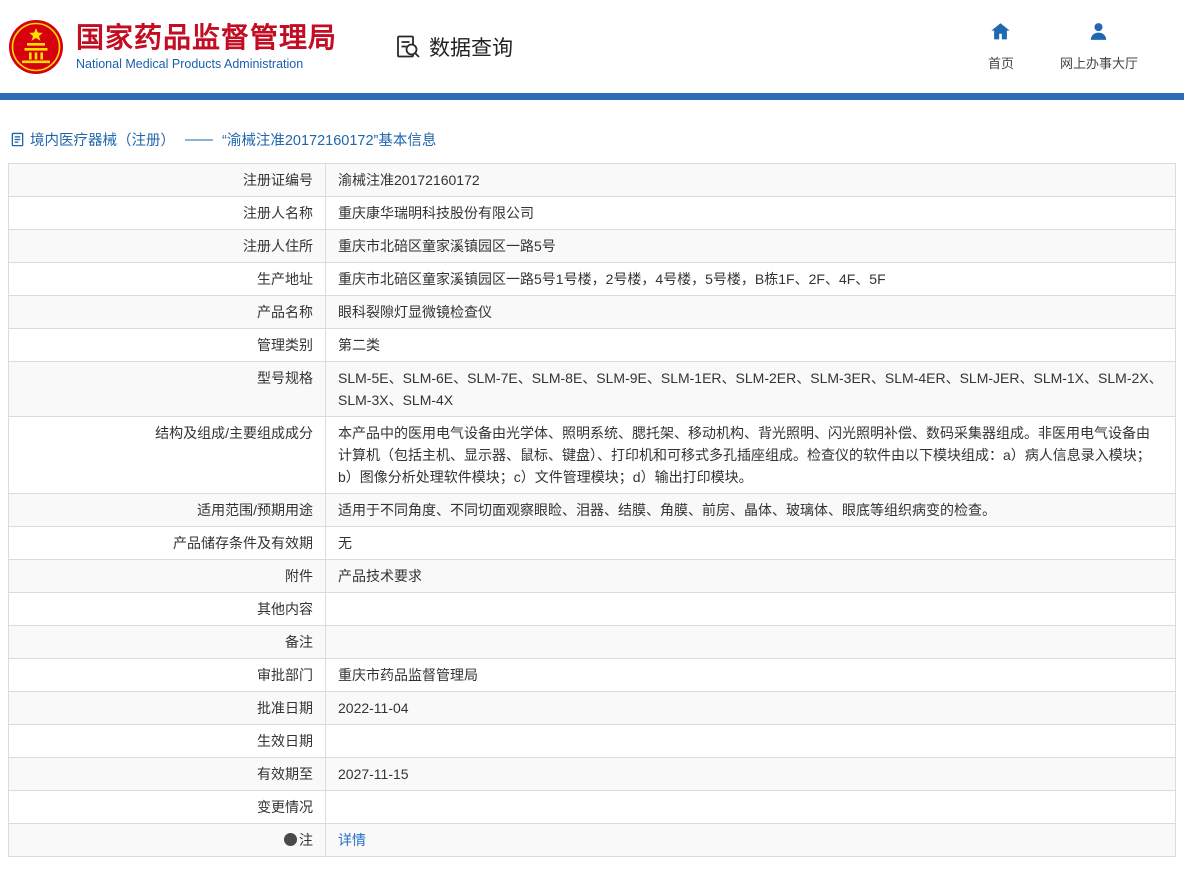 The height and width of the screenshot is (890, 1184). I want to click on table-row: 审批部门 重庆市药品监督管理局, so click(592, 675).